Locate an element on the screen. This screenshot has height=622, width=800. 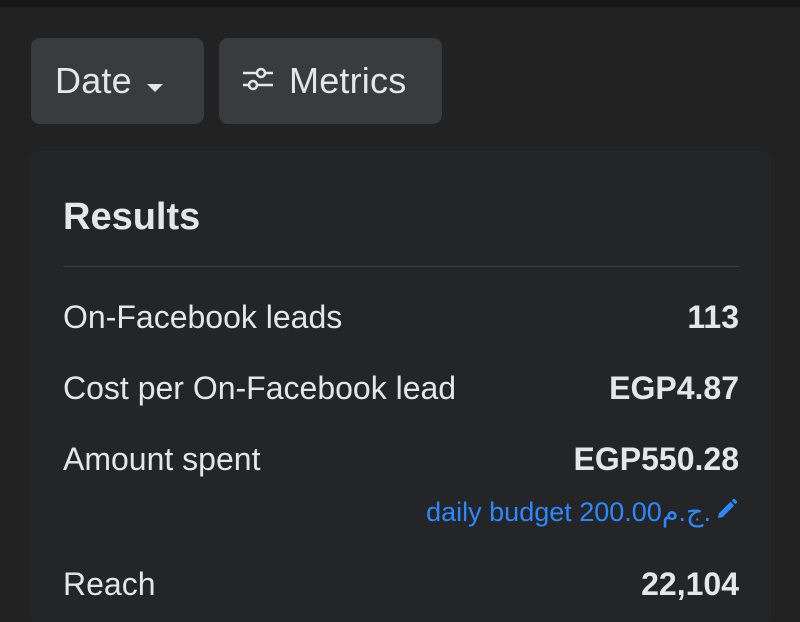
divider is located at coordinates (401, 266).